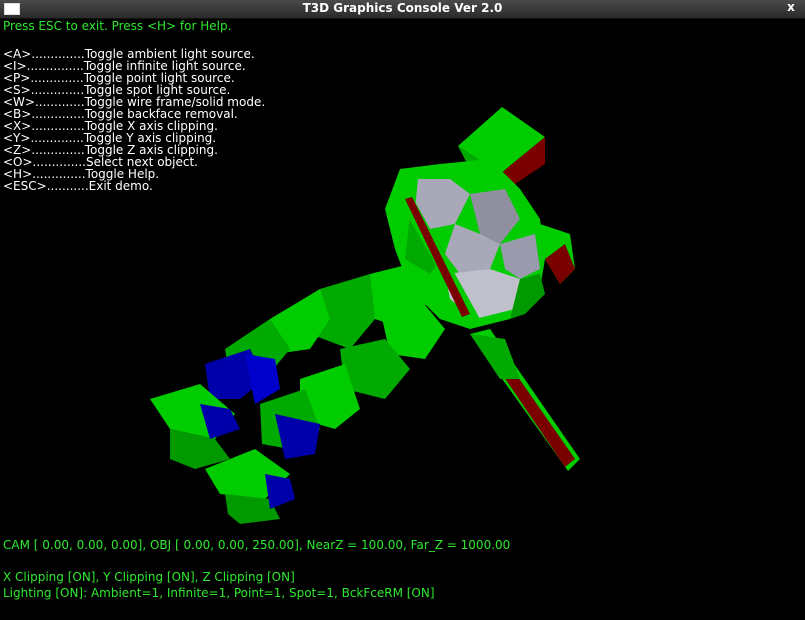 This screenshot has height=620, width=805. Describe the element at coordinates (78, 186) in the screenshot. I see `help-item: <ESC>...........Exit demo.` at that location.